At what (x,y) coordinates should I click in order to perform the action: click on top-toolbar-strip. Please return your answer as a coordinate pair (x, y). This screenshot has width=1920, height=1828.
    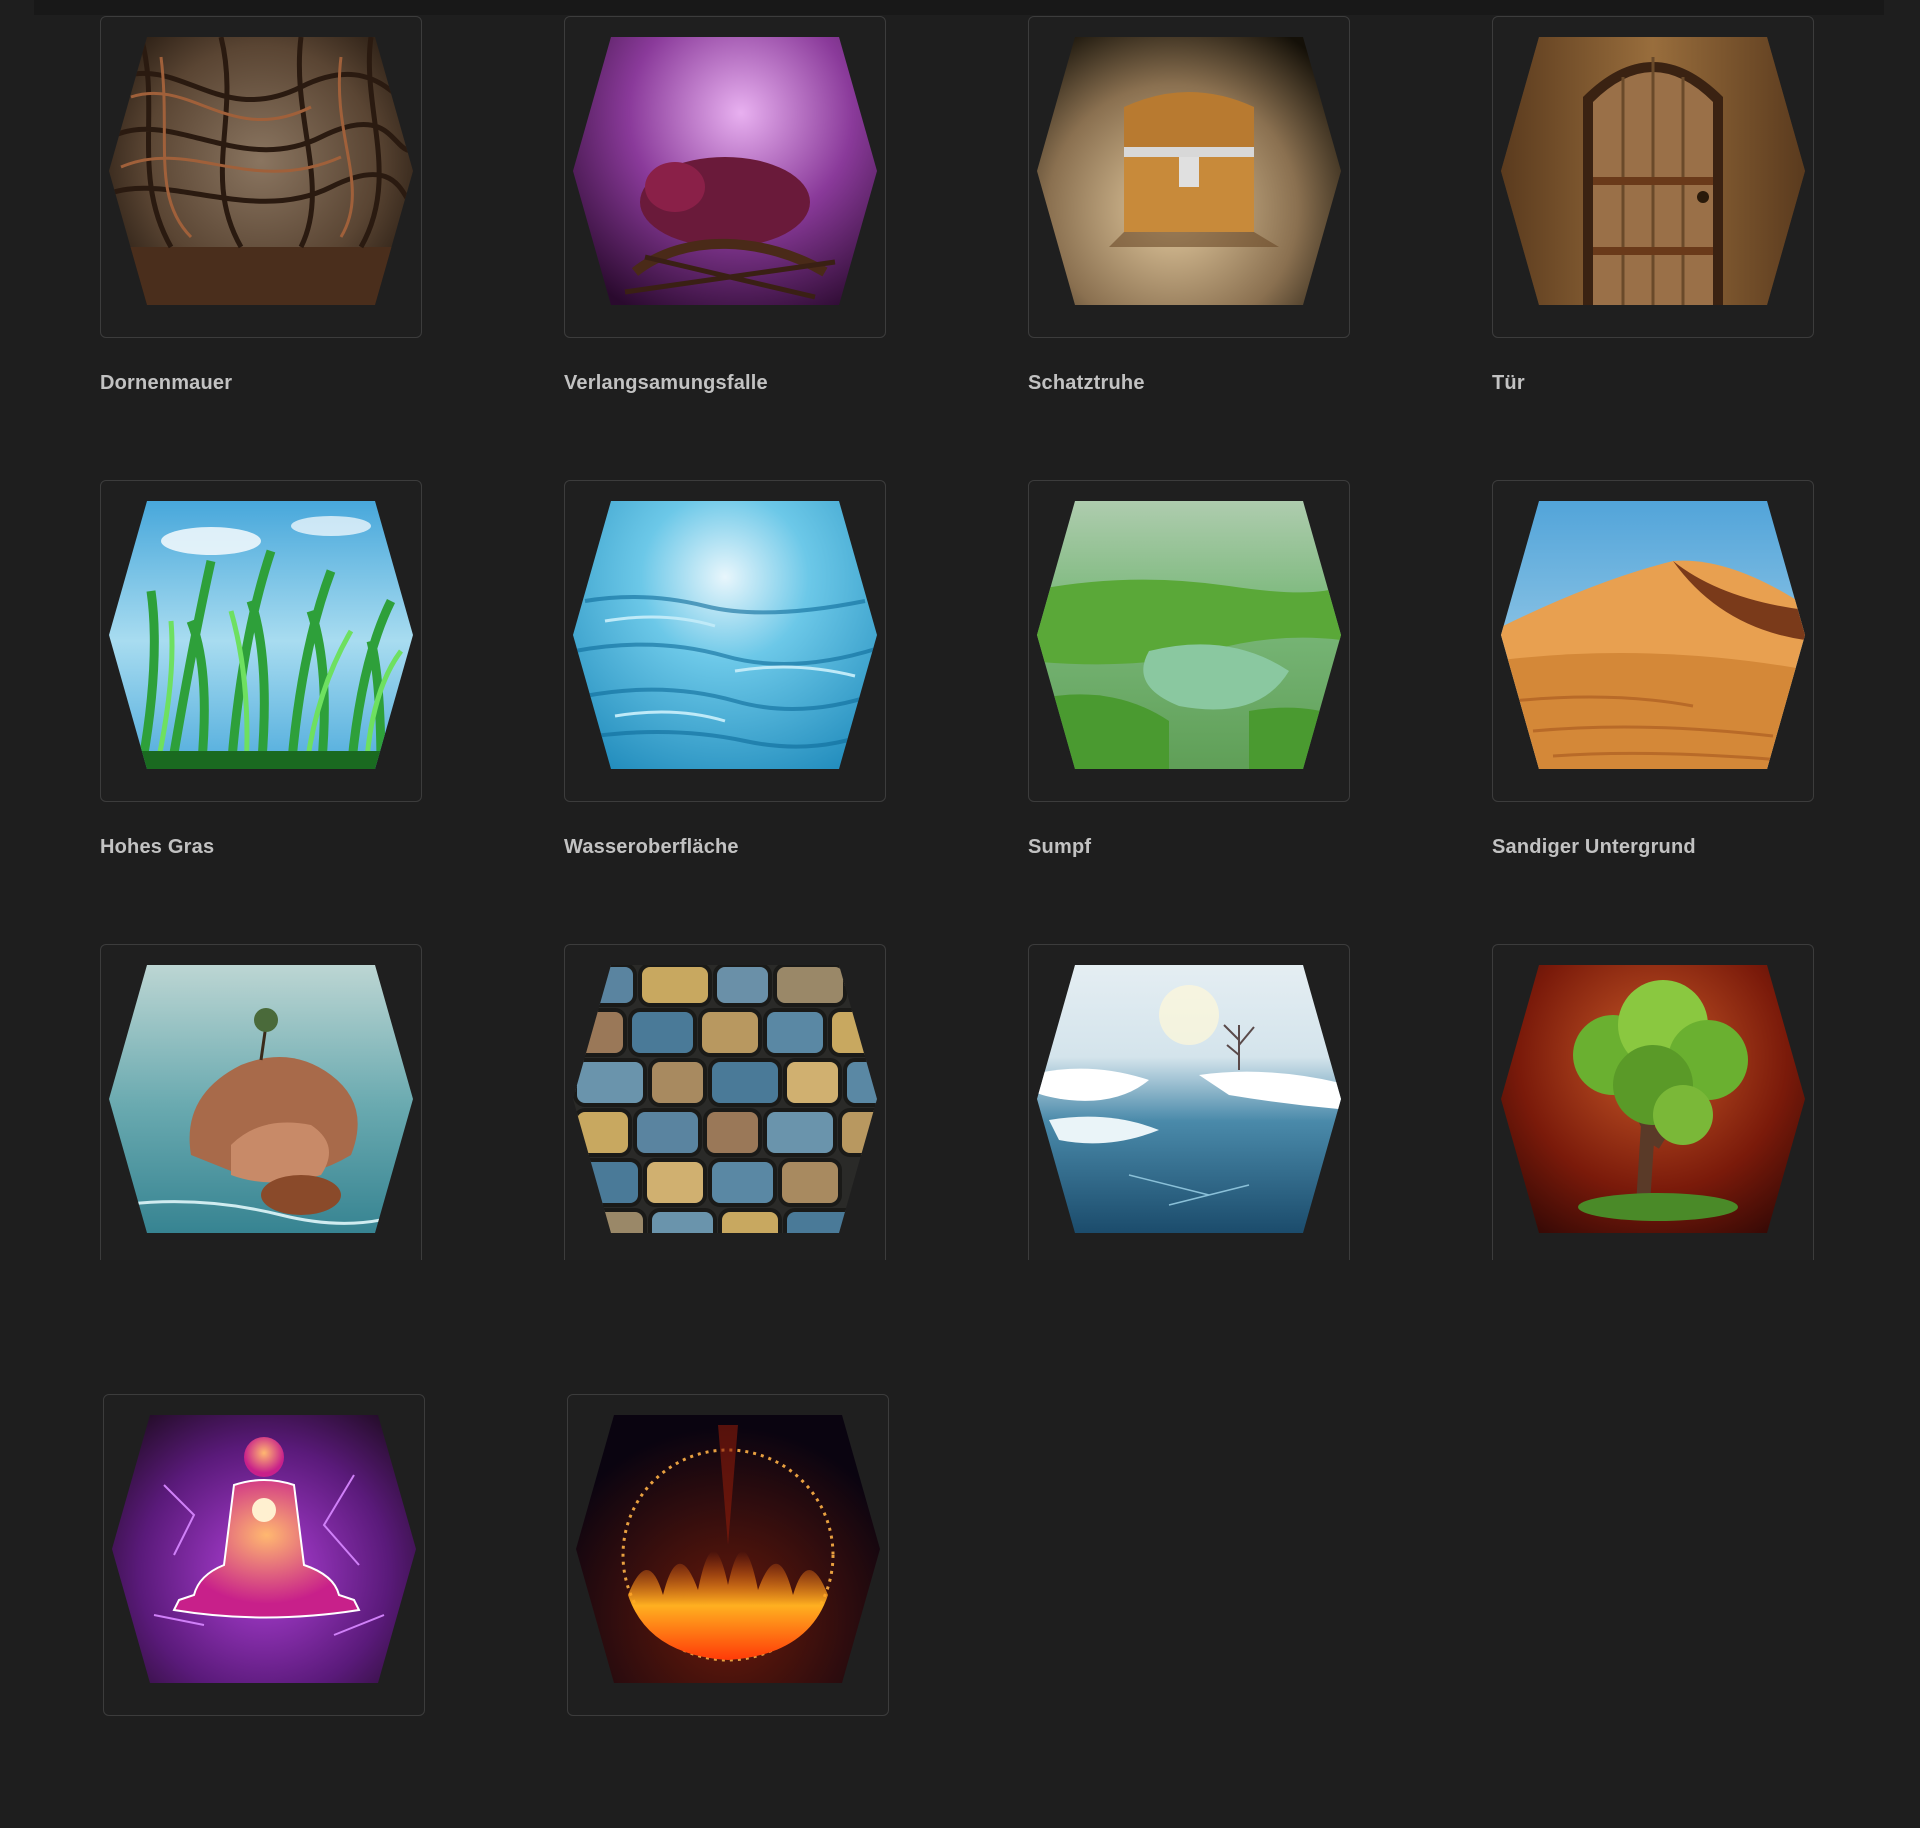
    Looking at the image, I should click on (959, 7).